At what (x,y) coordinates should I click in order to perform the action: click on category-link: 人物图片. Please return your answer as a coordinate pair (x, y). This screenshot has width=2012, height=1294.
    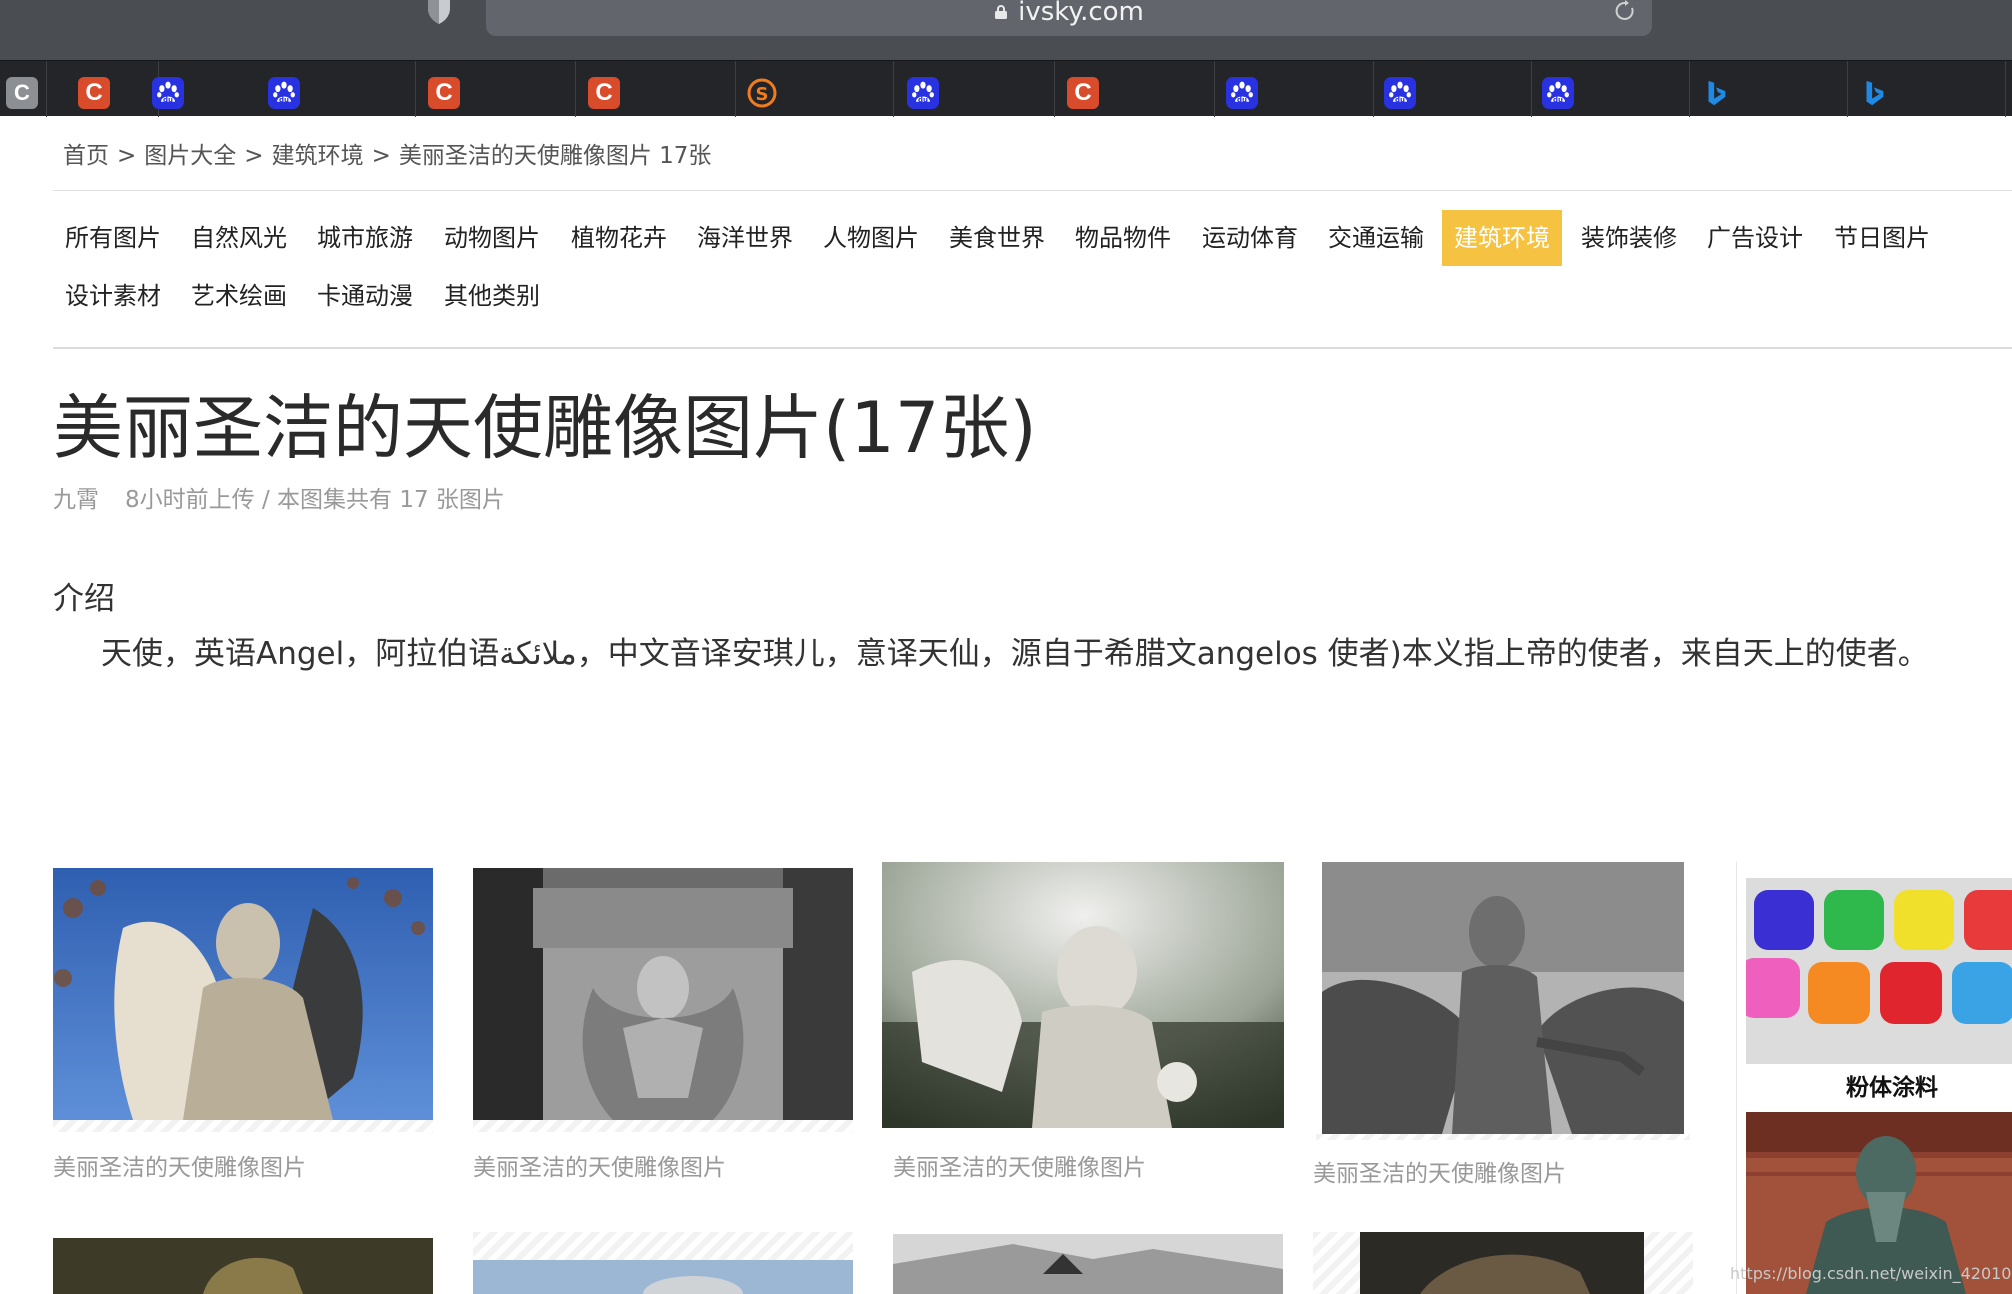
    Looking at the image, I should click on (871, 238).